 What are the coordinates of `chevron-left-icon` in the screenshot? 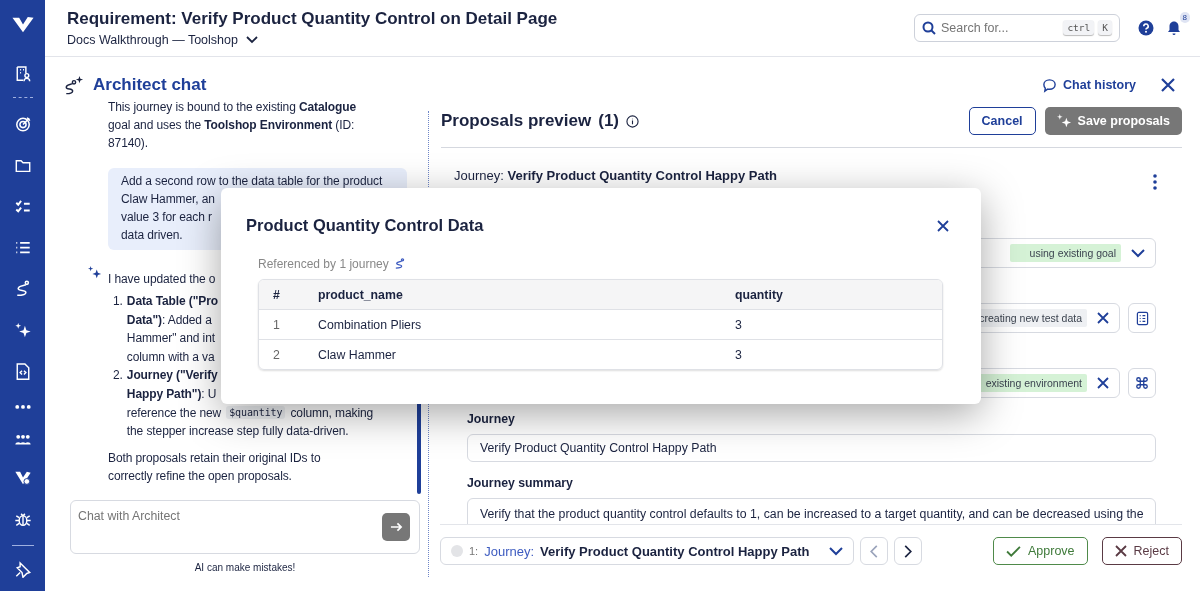 It's located at (874, 551).